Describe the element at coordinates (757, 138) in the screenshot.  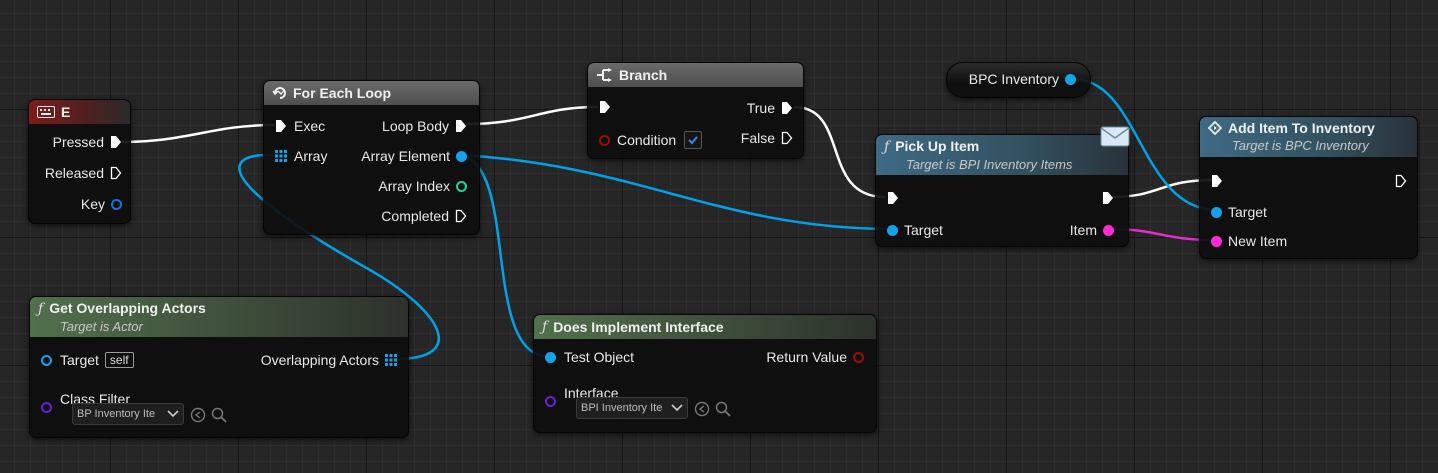
I see `false-label: False` at that location.